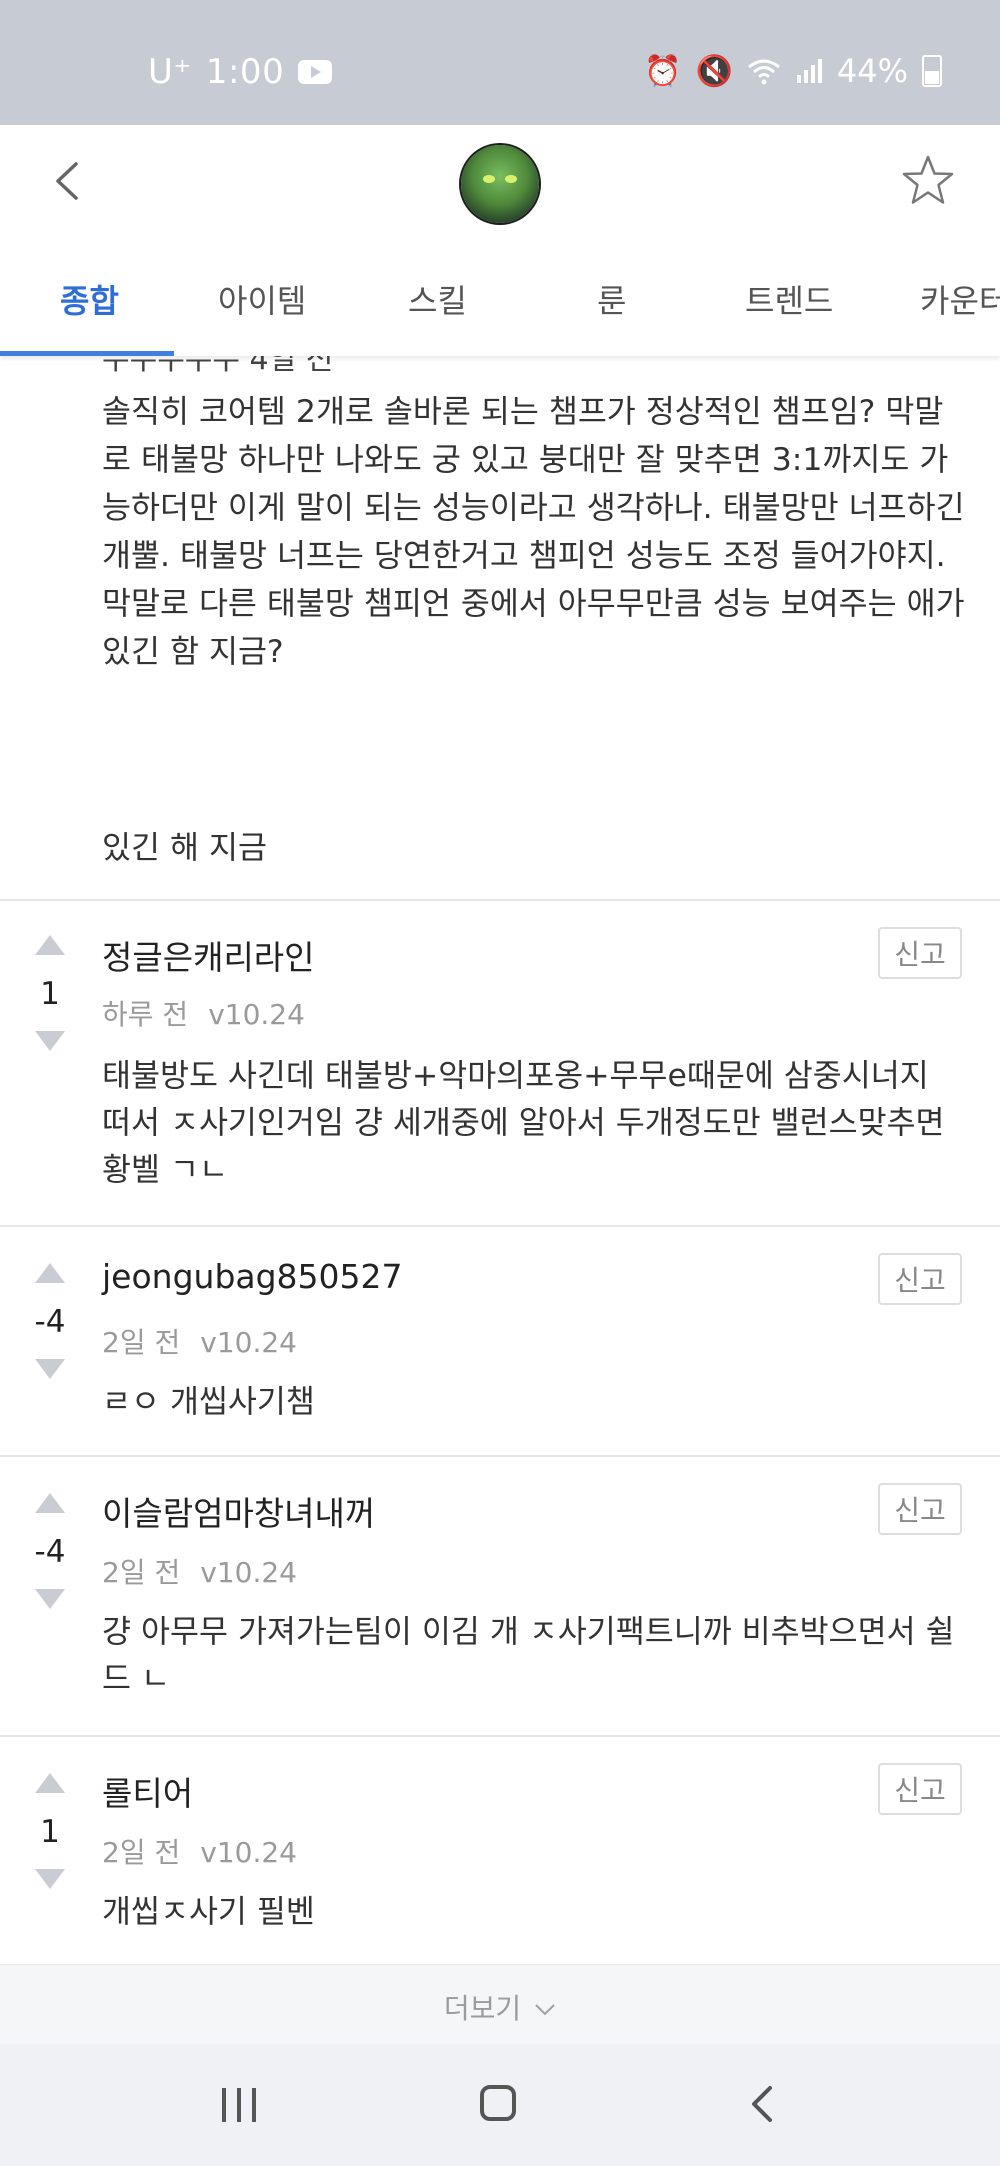 The height and width of the screenshot is (2166, 1000). What do you see at coordinates (208, 1912) in the screenshot?
I see `comment-text: 개씹ㅈ사기 필벤` at bounding box center [208, 1912].